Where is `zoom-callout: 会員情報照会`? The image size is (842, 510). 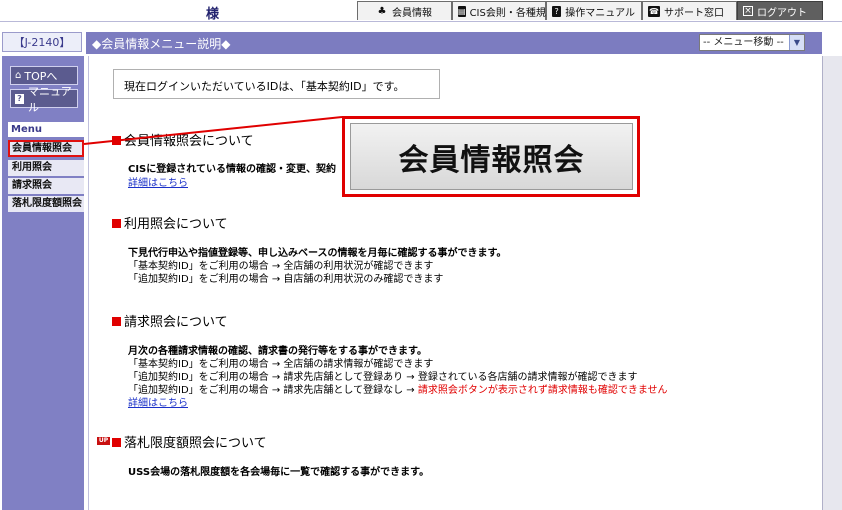
zoom-callout: 会員情報照会 is located at coordinates (491, 156).